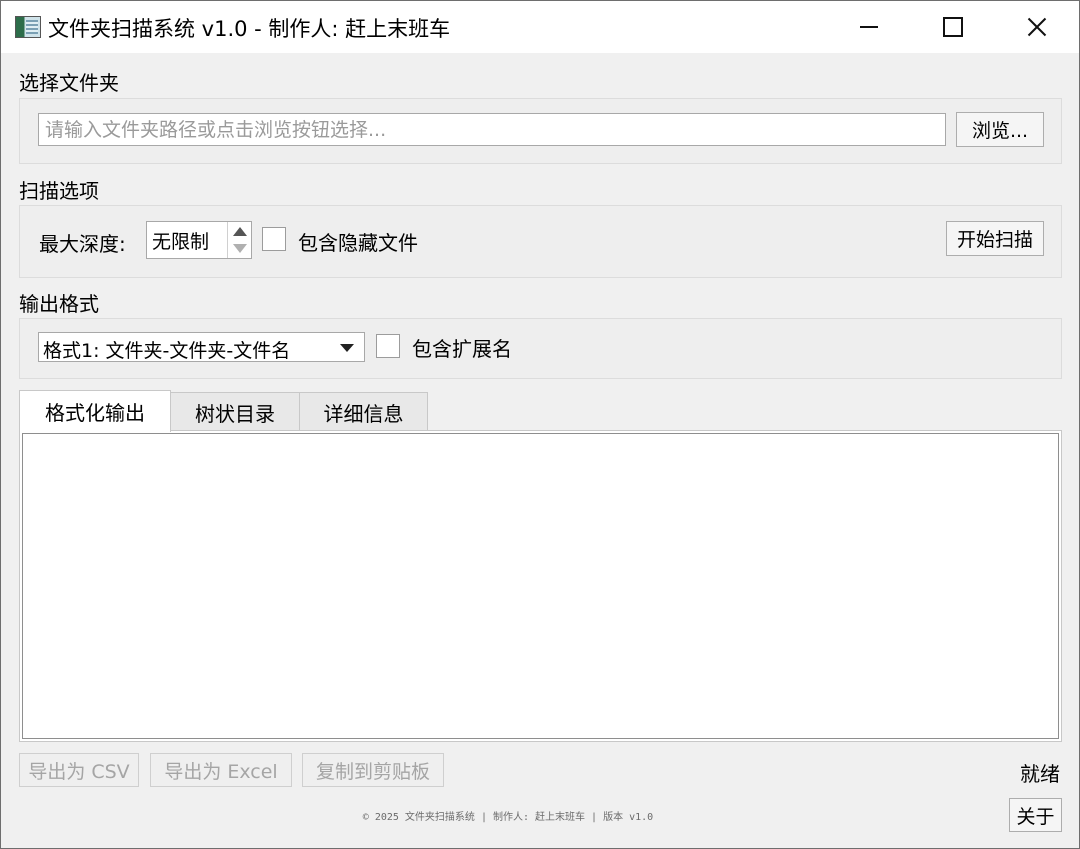 The image size is (1080, 849). What do you see at coordinates (82, 244) in the screenshot?
I see `max-depth-label: 最大深度:` at bounding box center [82, 244].